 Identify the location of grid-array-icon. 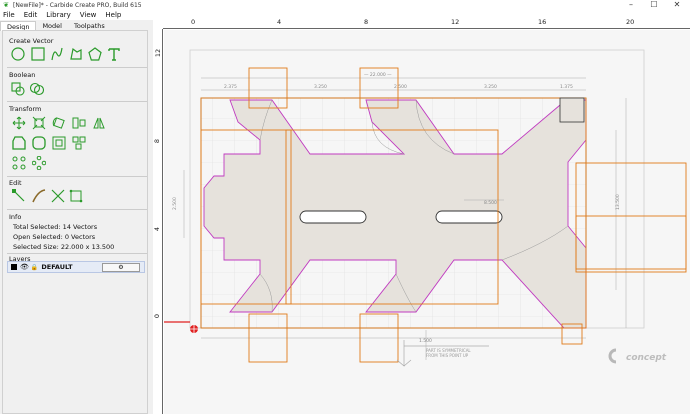
(19, 163).